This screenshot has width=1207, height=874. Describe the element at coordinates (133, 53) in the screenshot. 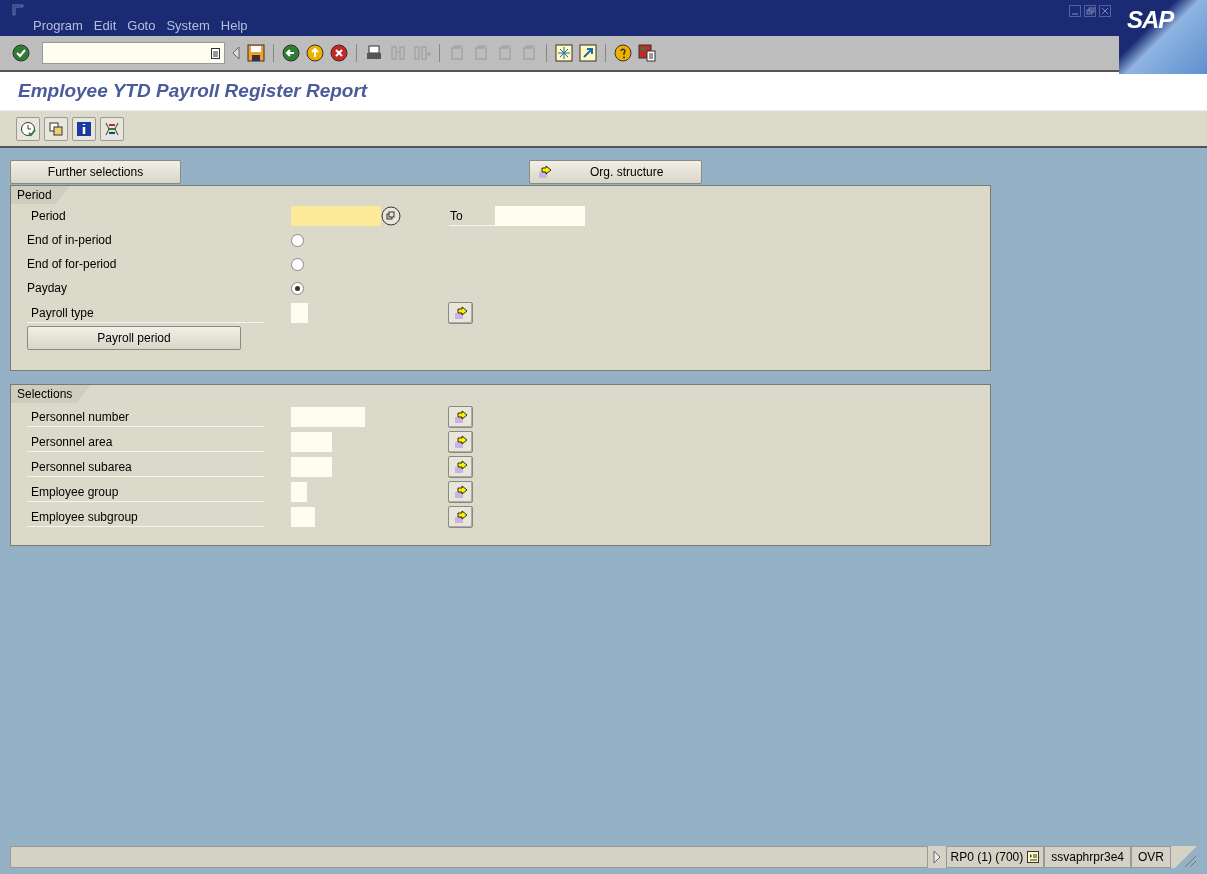

I see `command-field` at that location.